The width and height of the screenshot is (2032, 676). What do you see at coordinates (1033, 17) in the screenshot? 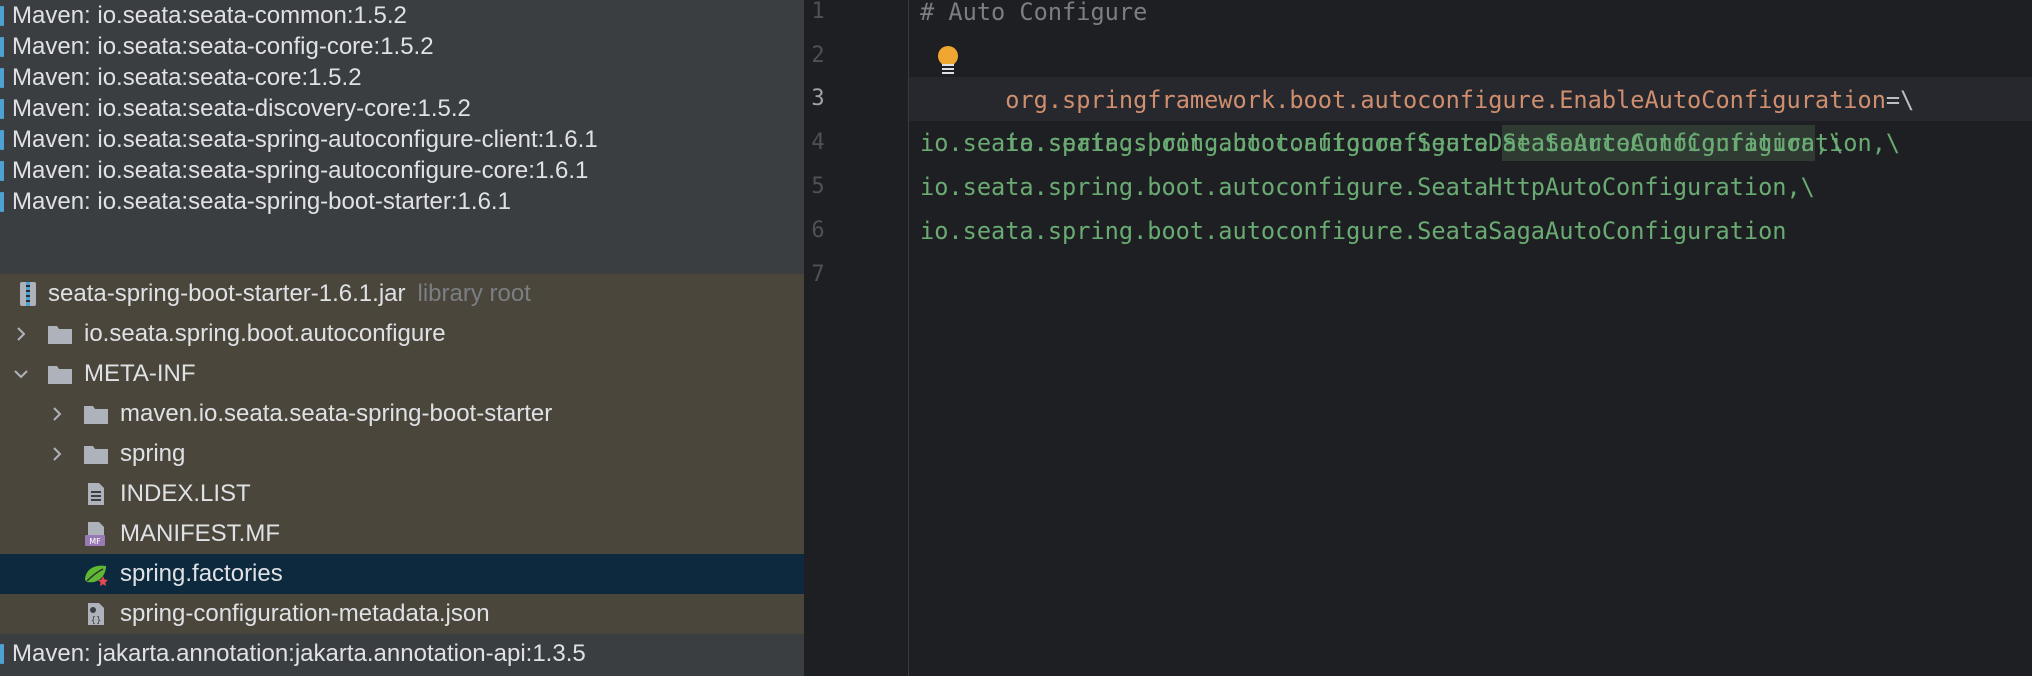
I see `code-line-1: # Auto Configure` at bounding box center [1033, 17].